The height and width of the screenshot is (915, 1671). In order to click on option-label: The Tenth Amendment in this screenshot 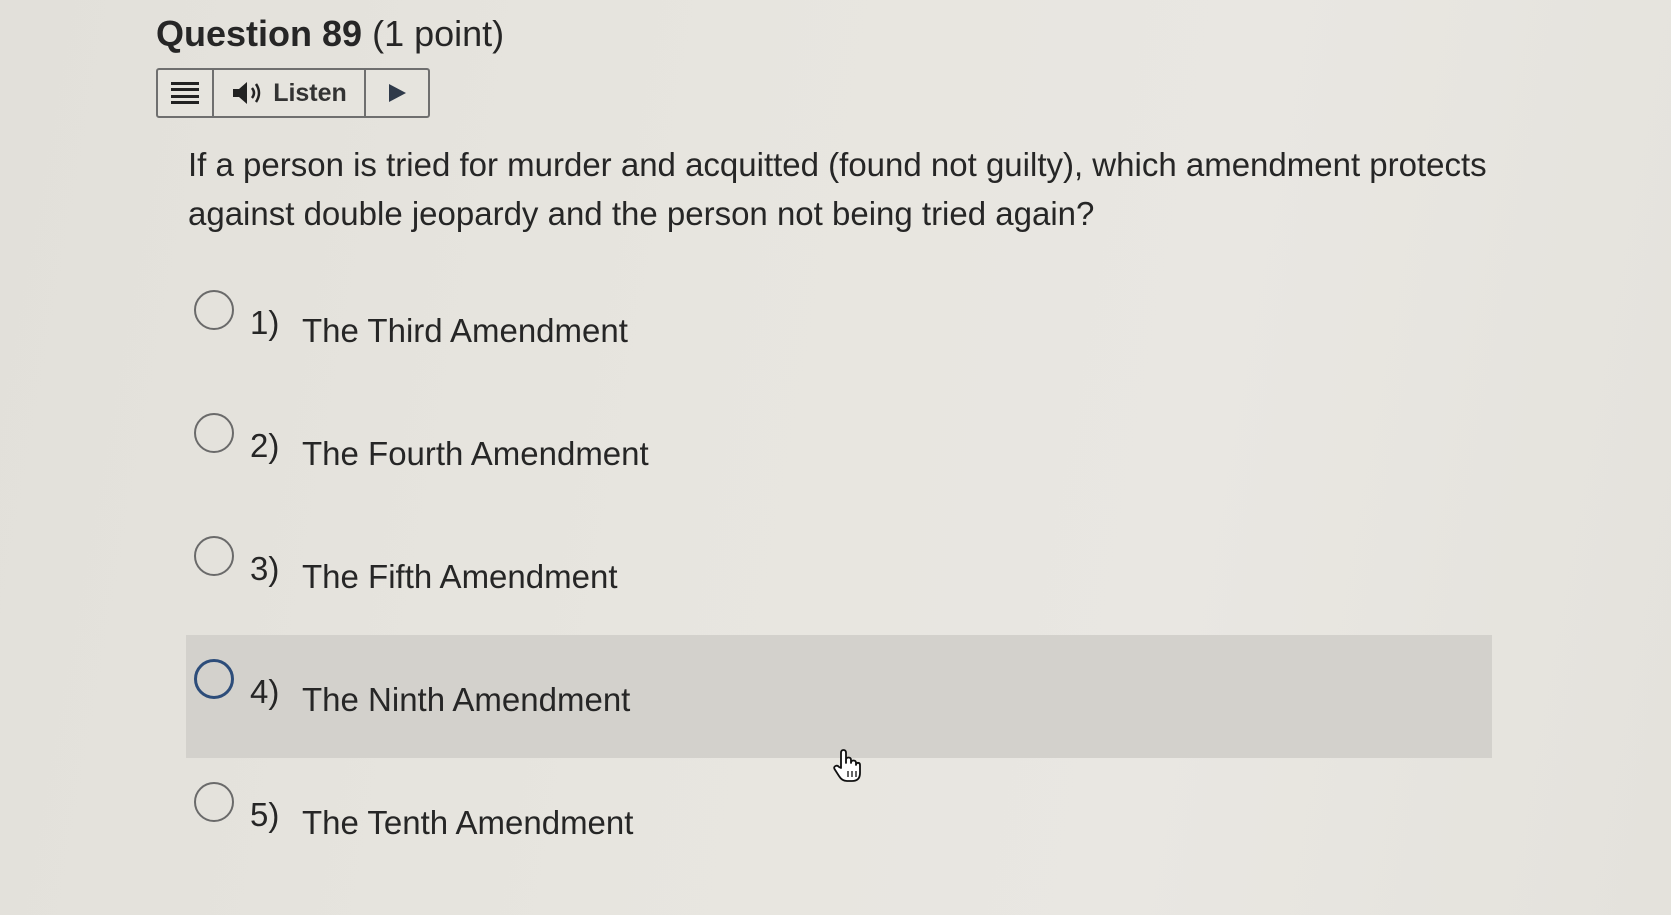, I will do `click(468, 822)`.